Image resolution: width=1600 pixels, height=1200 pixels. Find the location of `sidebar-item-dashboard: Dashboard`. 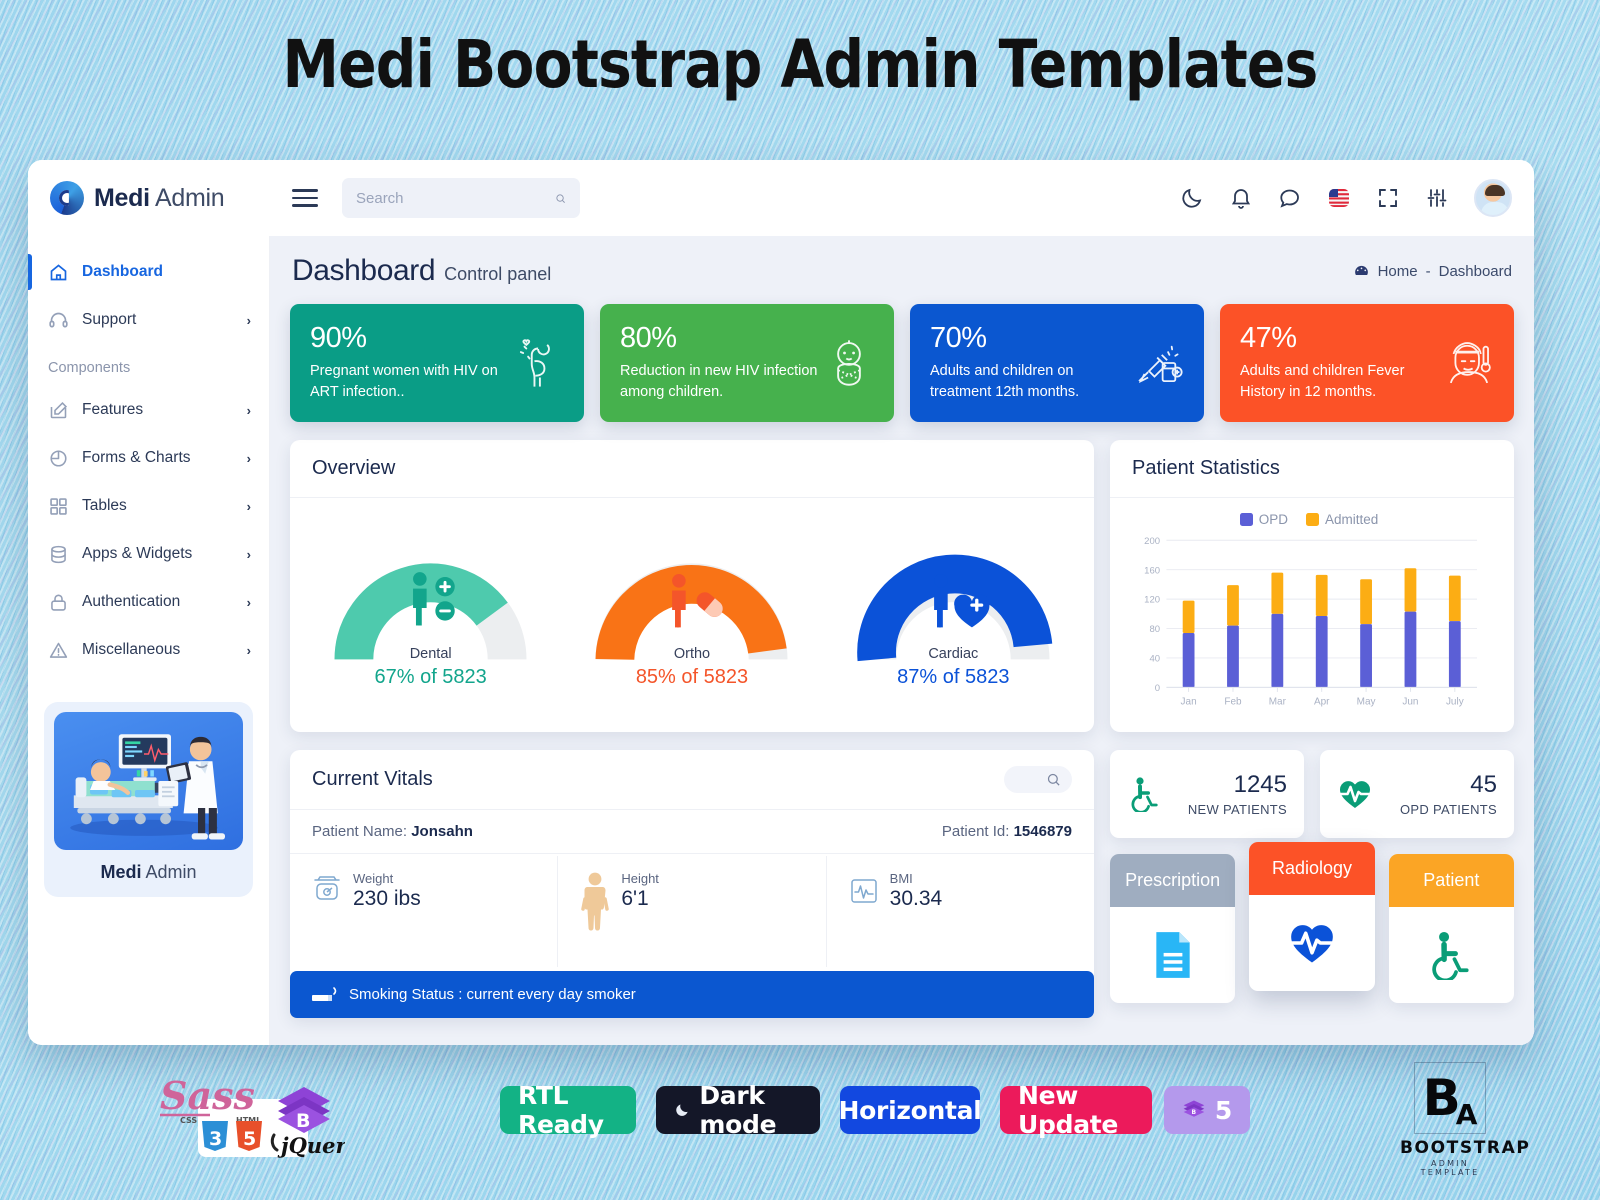

sidebar-item-dashboard: Dashboard is located at coordinates (148, 272).